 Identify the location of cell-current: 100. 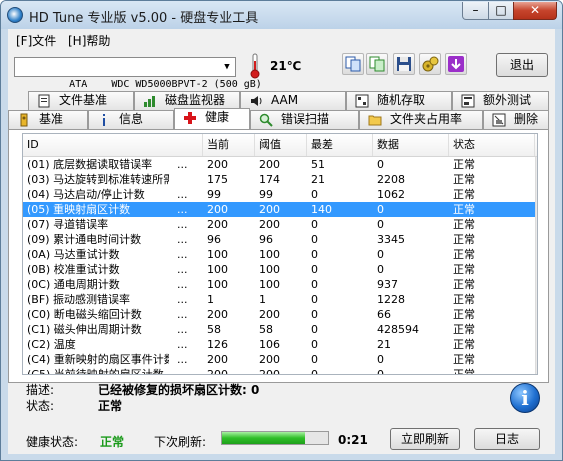
(217, 269).